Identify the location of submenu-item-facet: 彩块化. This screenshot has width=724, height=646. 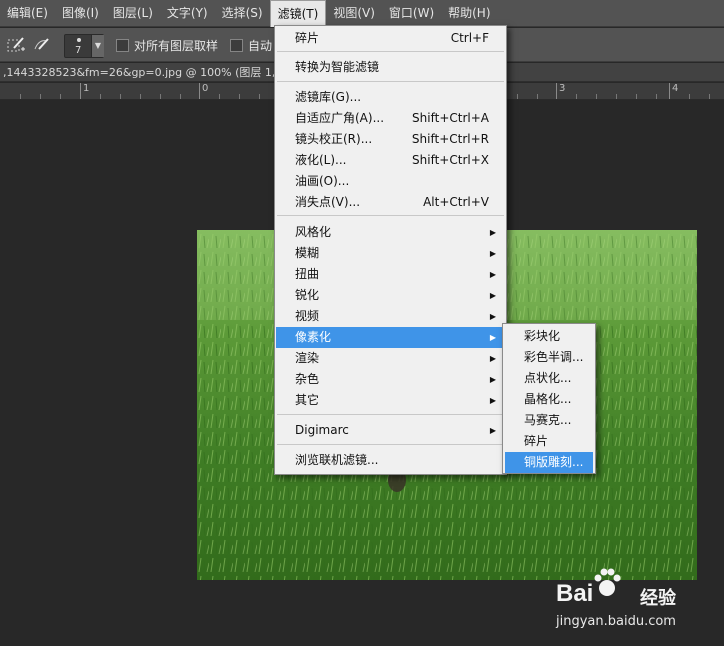
(549, 336).